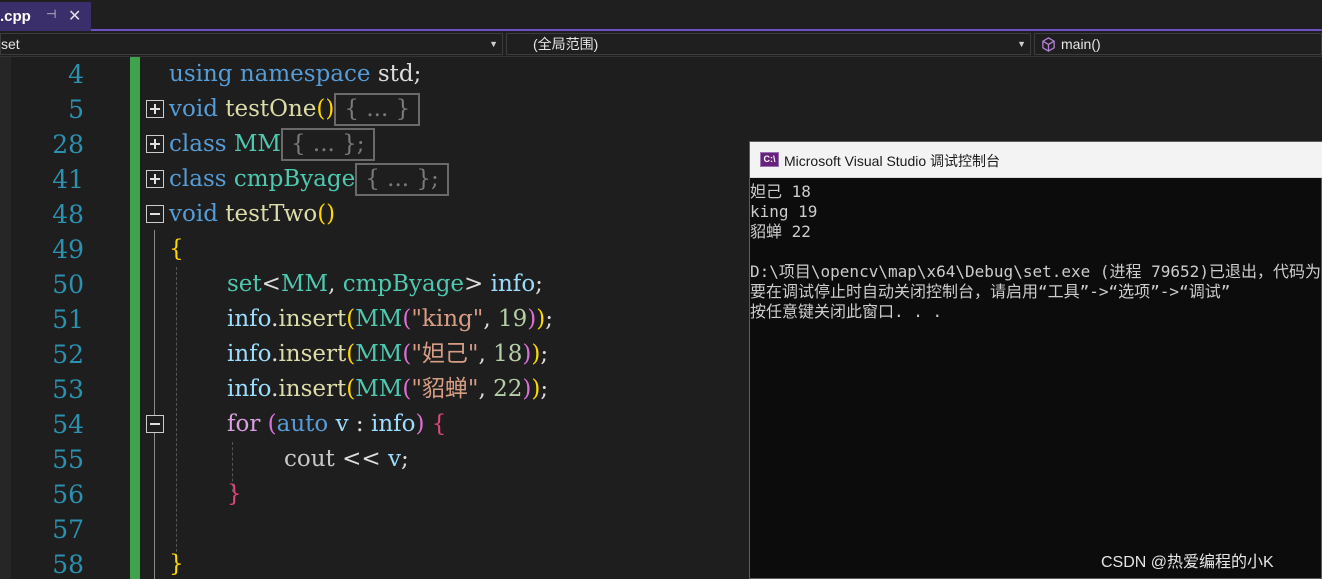 This screenshot has height=579, width=1322. What do you see at coordinates (271, 214) in the screenshot?
I see `code-function: testTwo` at bounding box center [271, 214].